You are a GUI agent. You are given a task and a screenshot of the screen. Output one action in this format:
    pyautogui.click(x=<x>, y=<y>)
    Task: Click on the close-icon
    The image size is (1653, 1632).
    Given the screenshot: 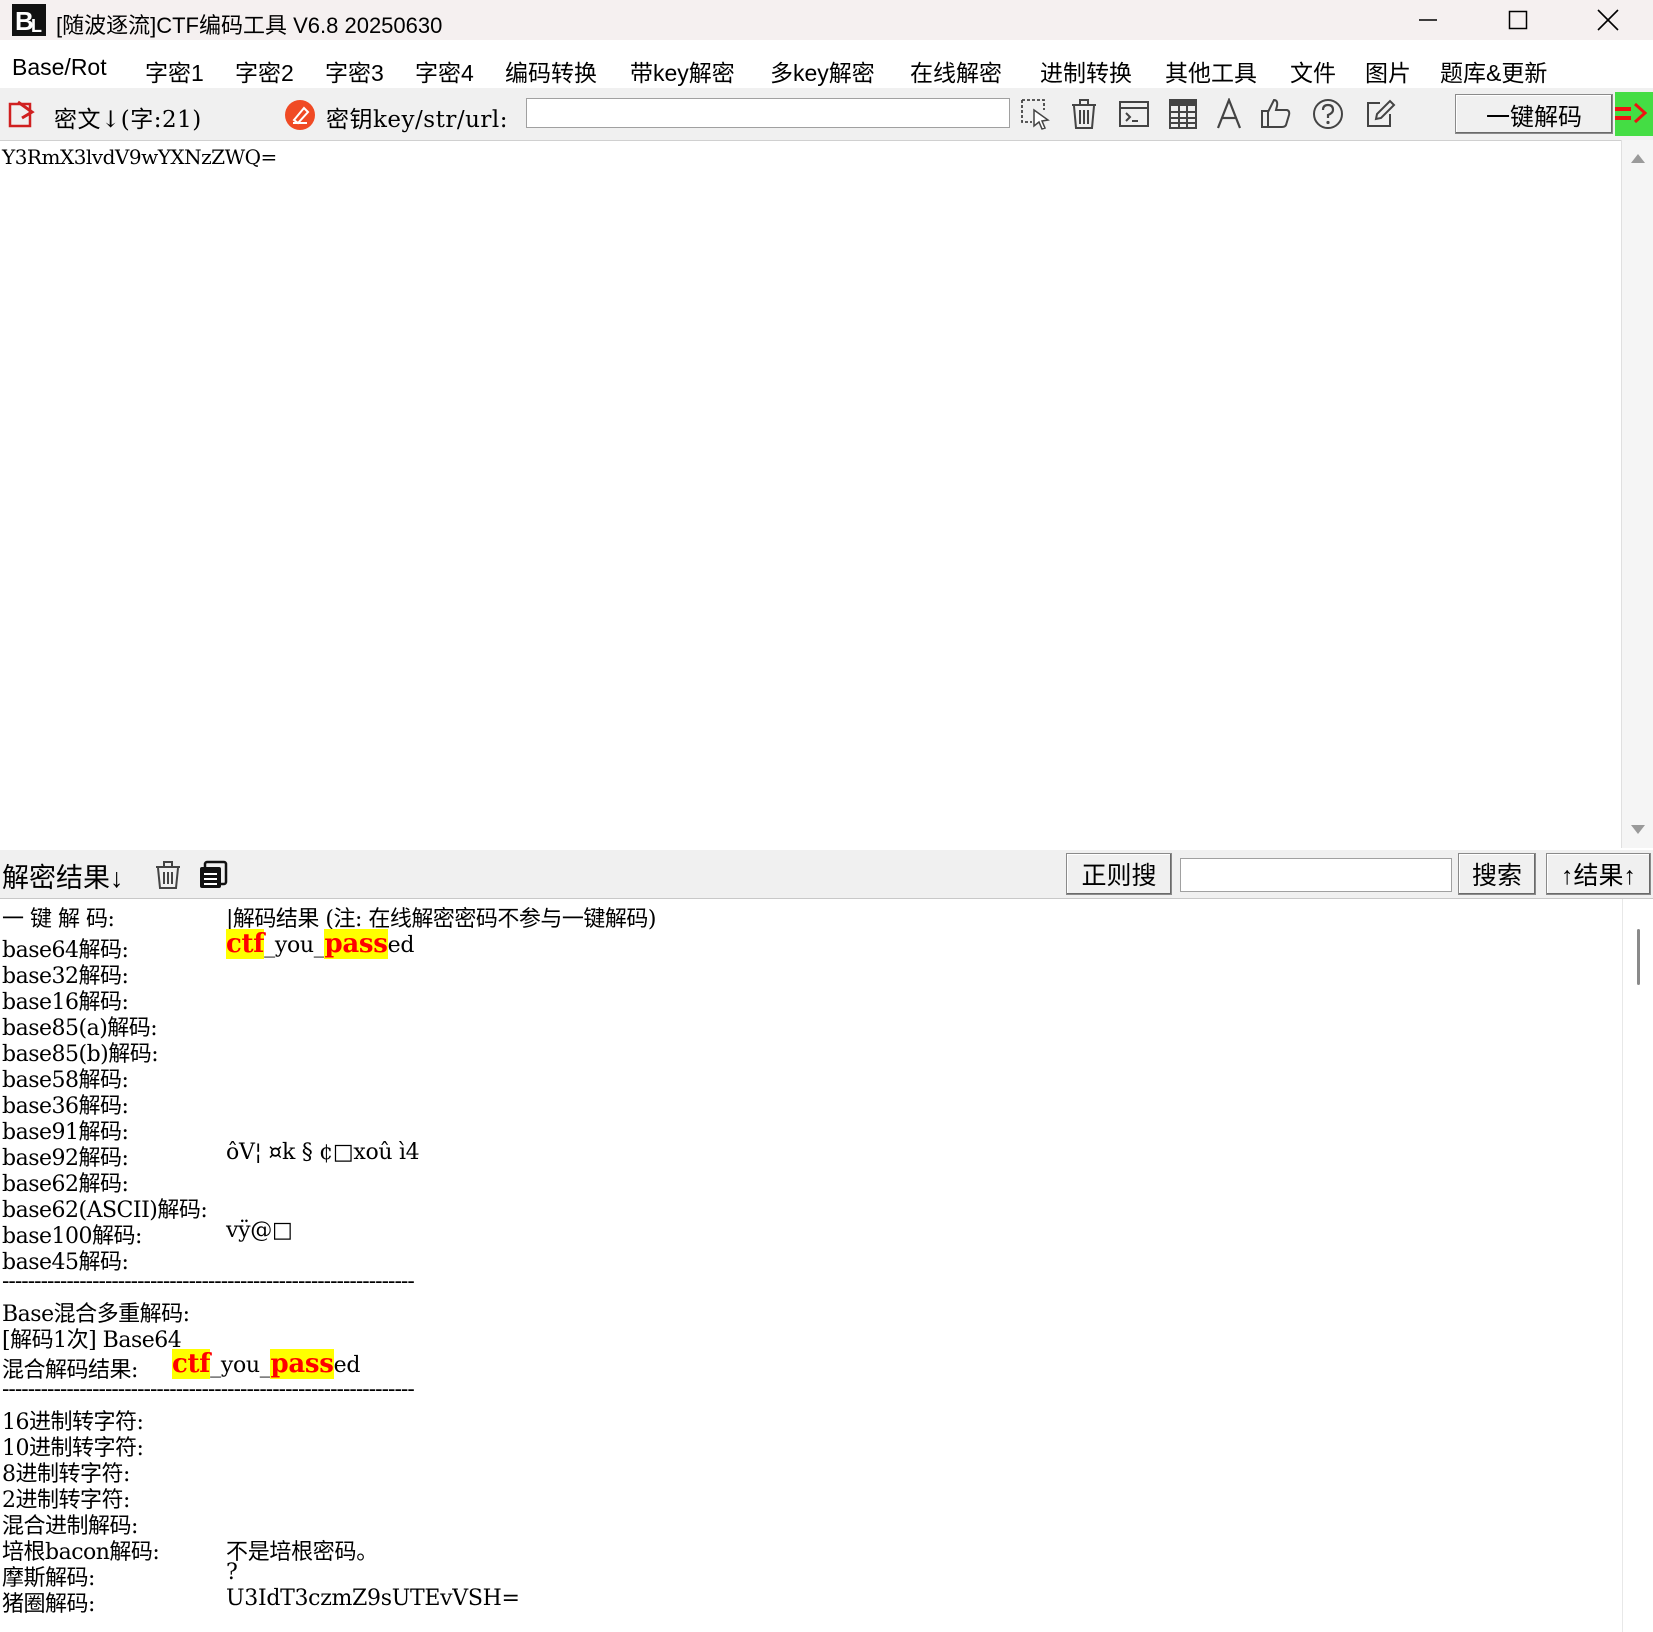 What is the action you would take?
    pyautogui.click(x=1608, y=20)
    